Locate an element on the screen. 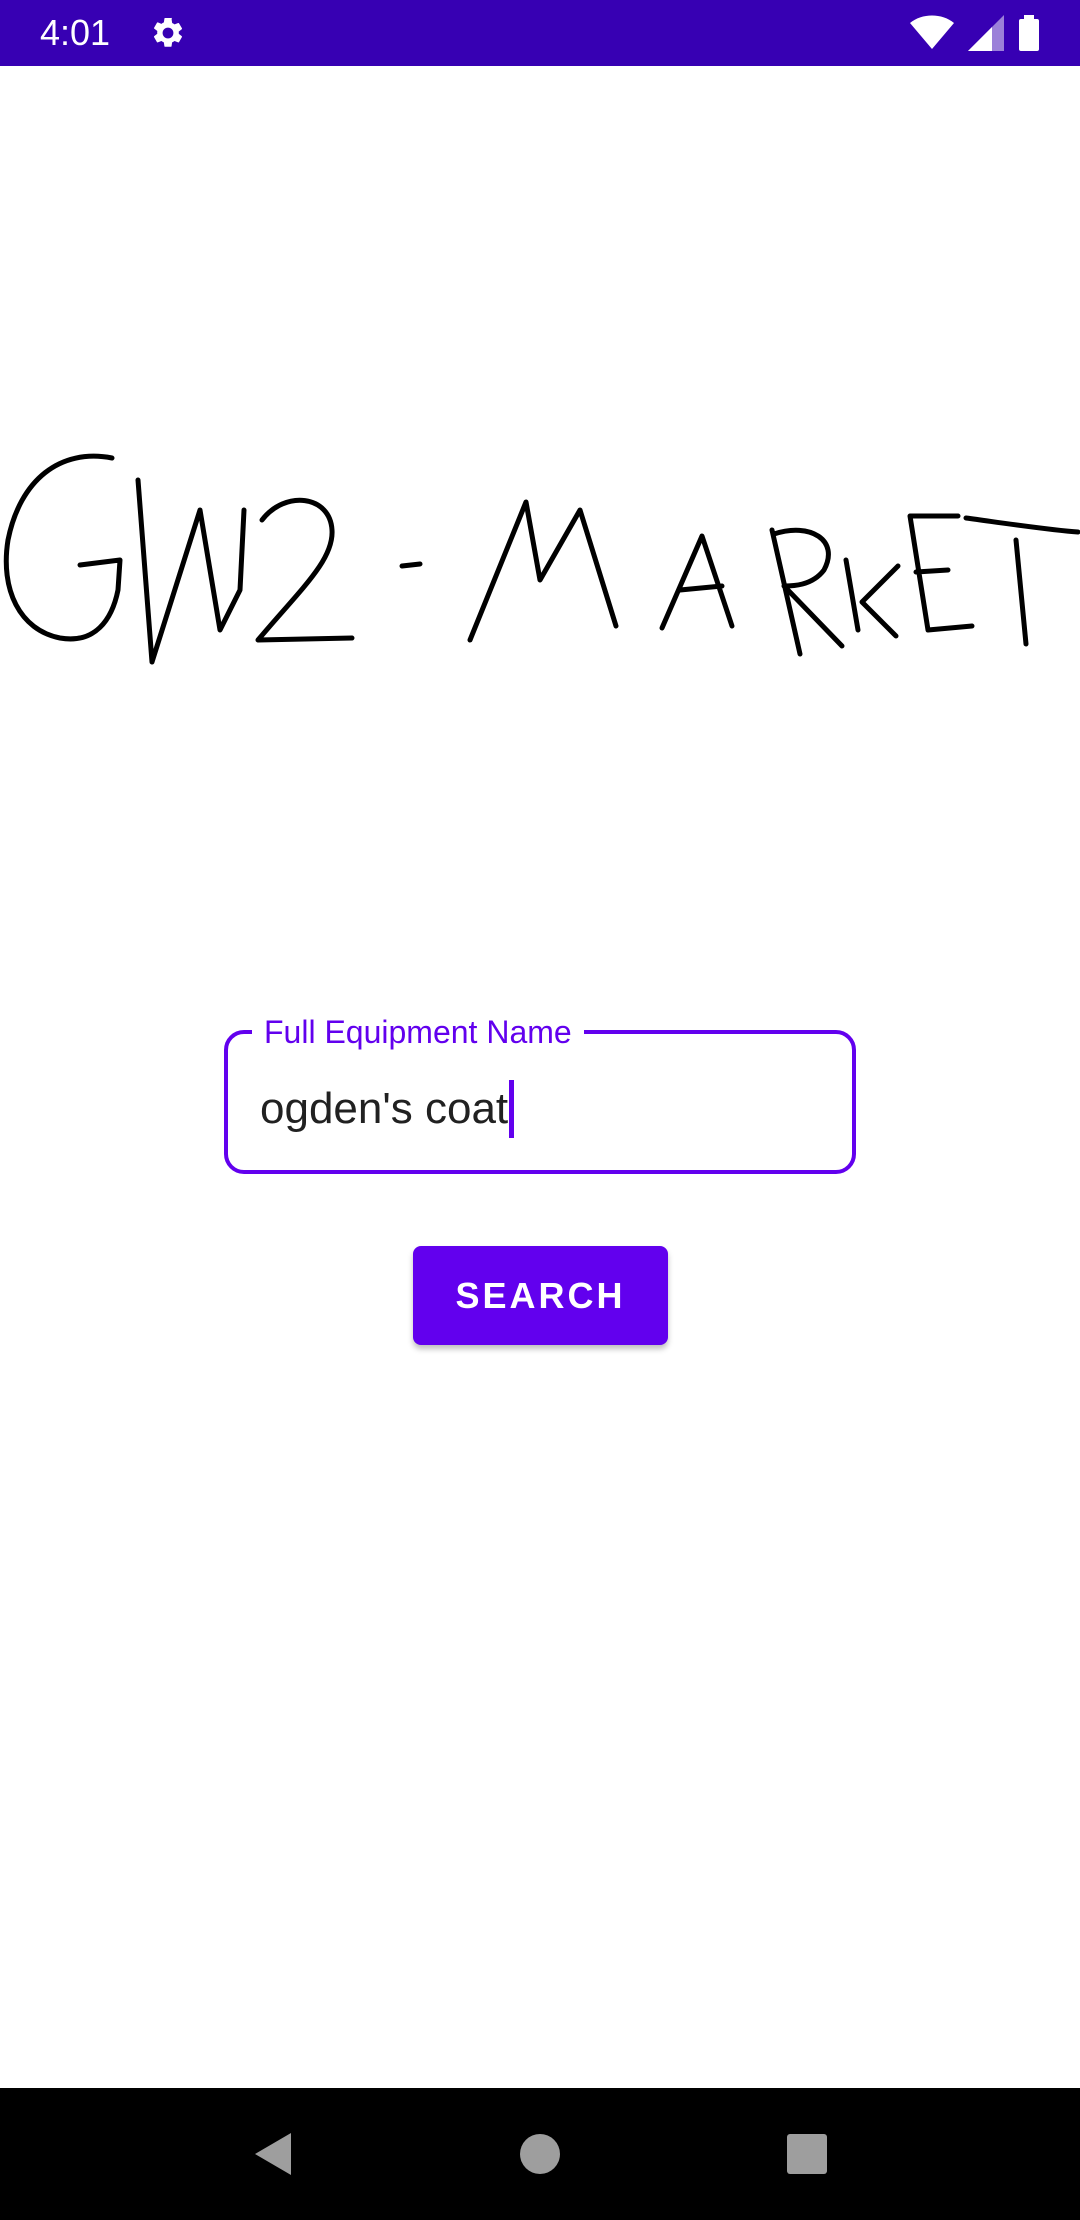 Image resolution: width=1080 pixels, height=2220 pixels. home-icon is located at coordinates (540, 2154).